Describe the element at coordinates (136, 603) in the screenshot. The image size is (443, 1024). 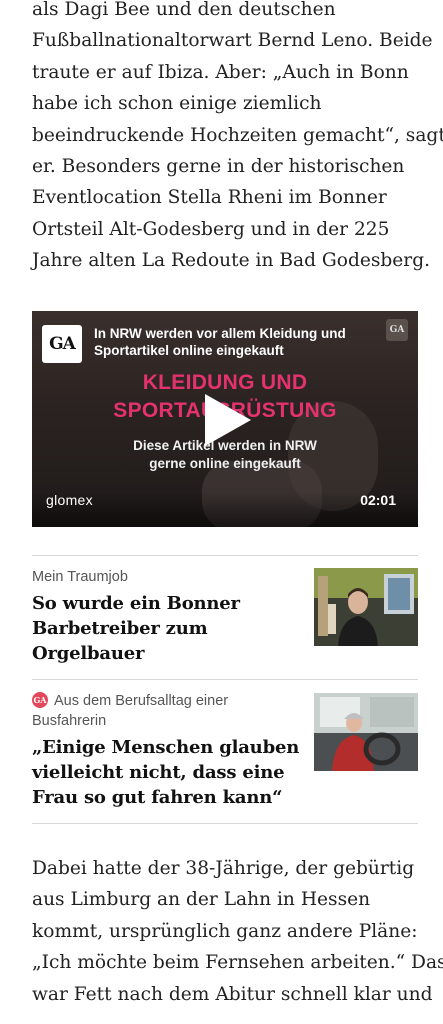
I see `teaser-headline-line: So wurde ein Bonner` at that location.